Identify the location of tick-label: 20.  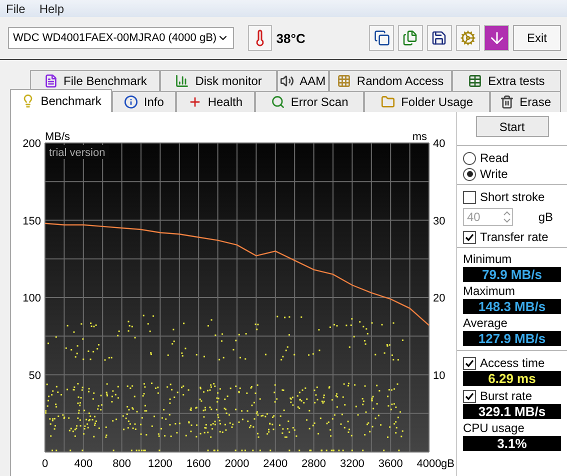
(439, 298).